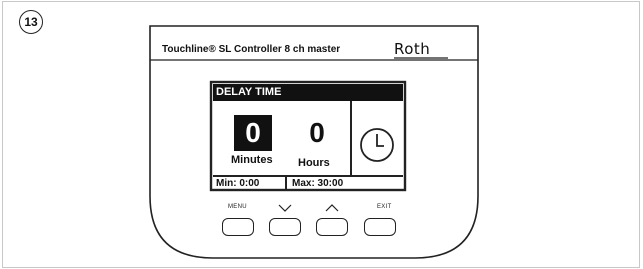  I want to click on brand-logo: Roth, so click(412, 49).